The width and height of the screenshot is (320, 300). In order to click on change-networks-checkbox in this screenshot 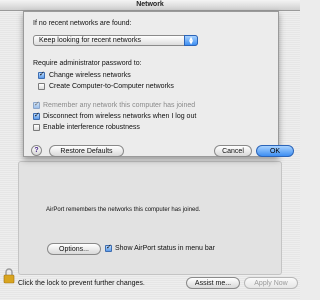, I will do `click(41, 74)`.